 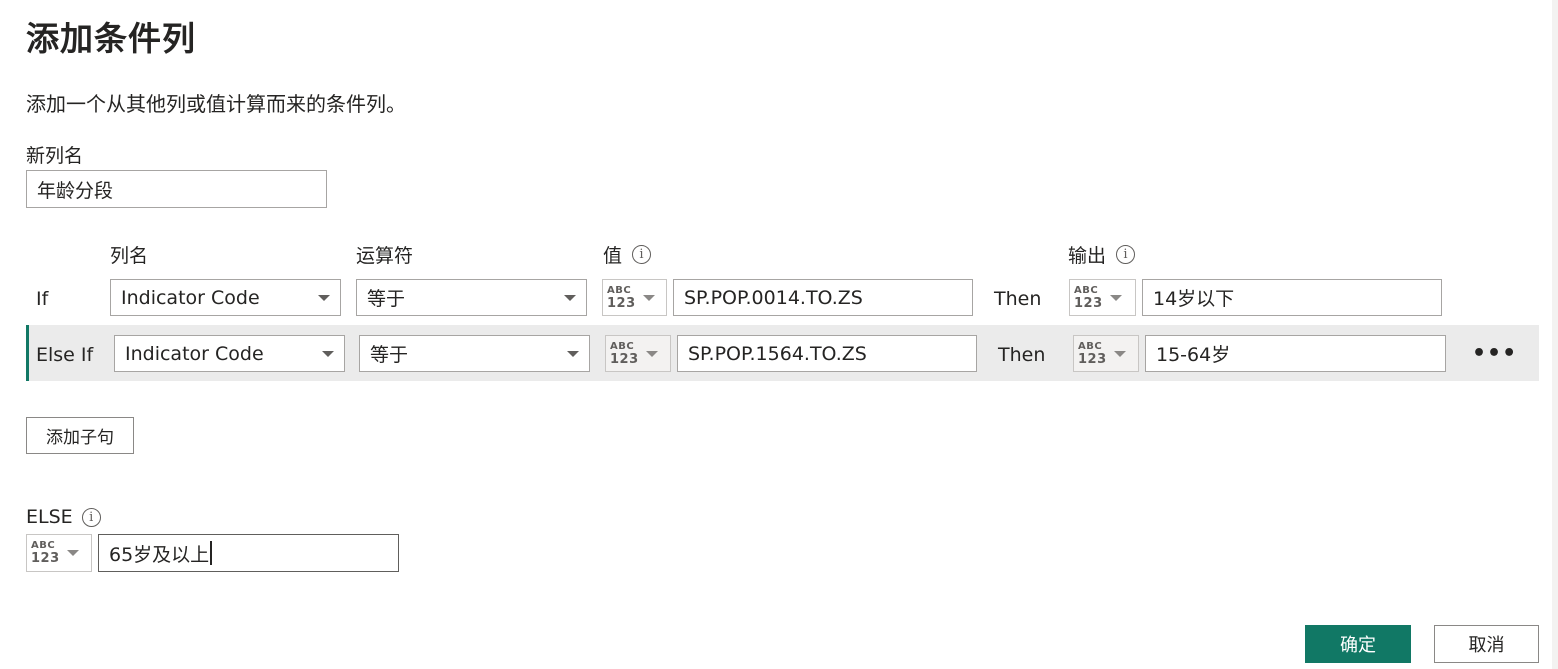 I want to click on clause-2-output-type-picker: ABC 123, so click(x=1106, y=353).